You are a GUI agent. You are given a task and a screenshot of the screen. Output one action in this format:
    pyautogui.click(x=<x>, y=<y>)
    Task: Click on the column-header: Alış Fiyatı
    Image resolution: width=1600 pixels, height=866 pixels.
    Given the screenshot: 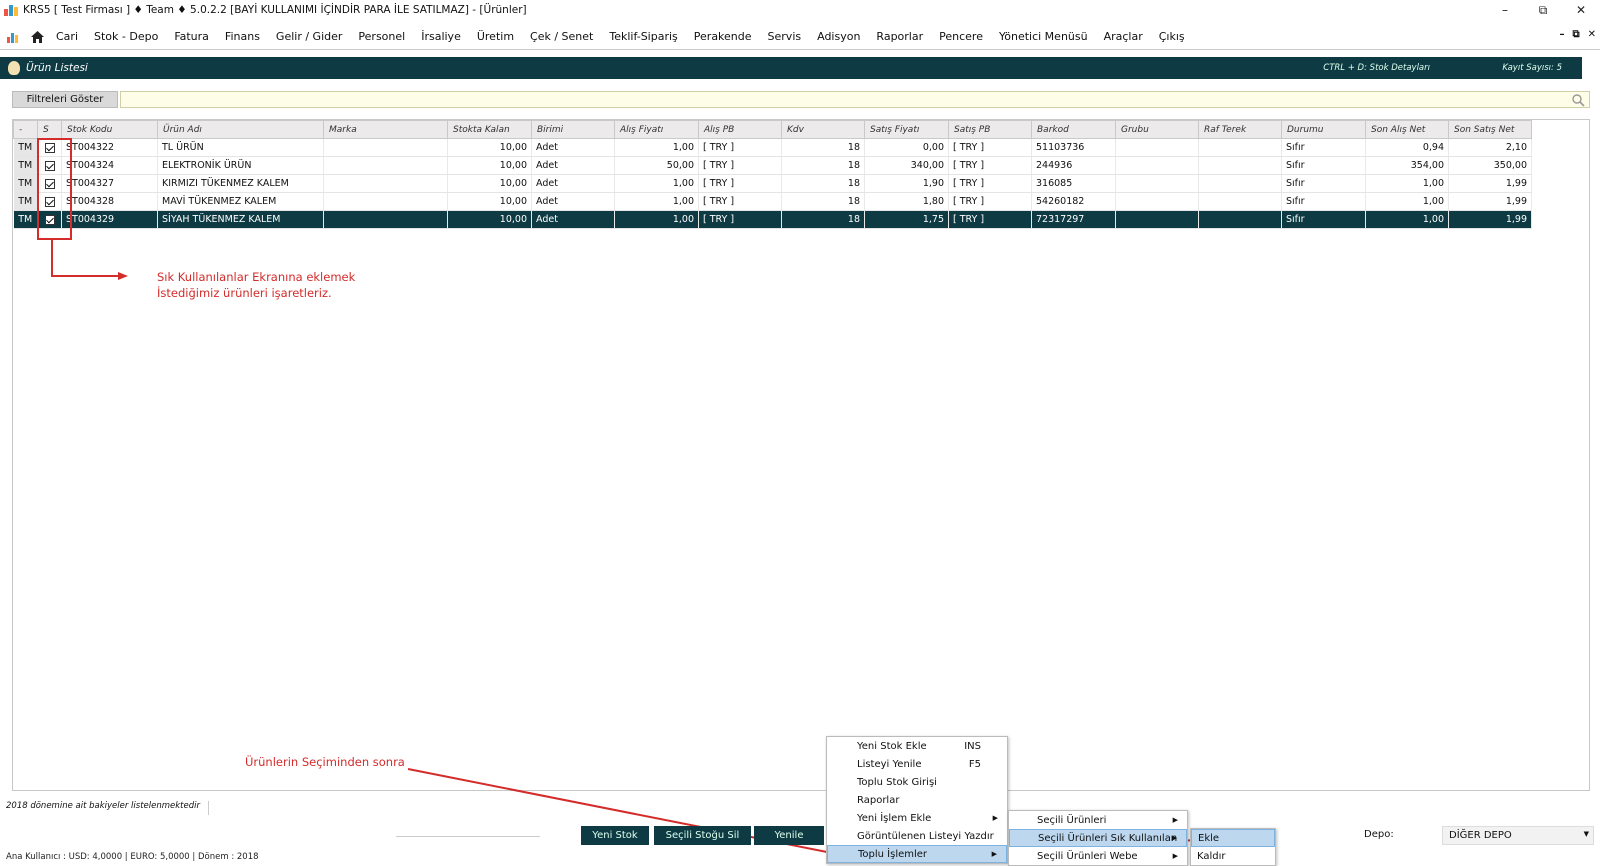 What is the action you would take?
    pyautogui.click(x=656, y=129)
    